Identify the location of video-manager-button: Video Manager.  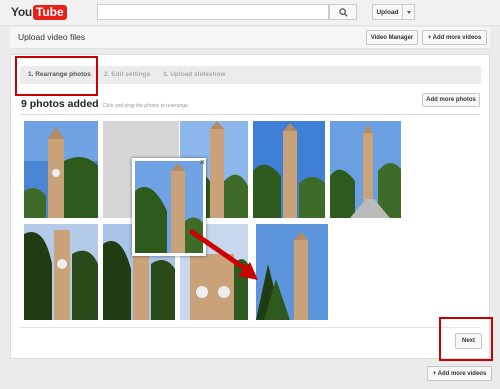
(392, 37).